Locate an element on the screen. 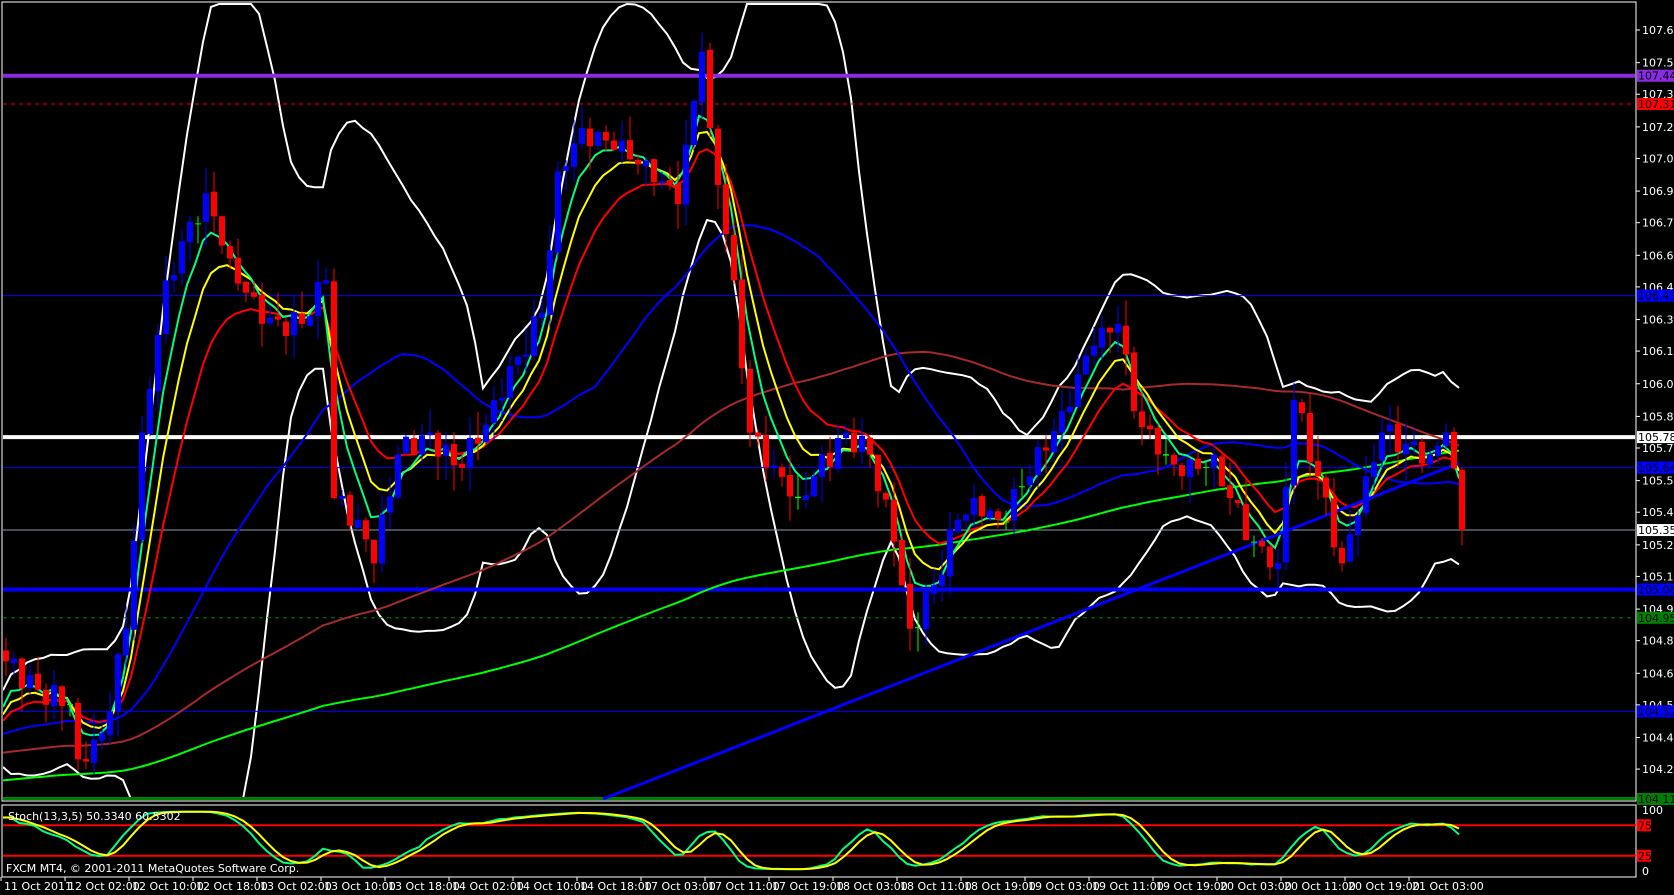 The image size is (1674, 895). price-tick-label: 105.285 is located at coordinates (1658, 545).